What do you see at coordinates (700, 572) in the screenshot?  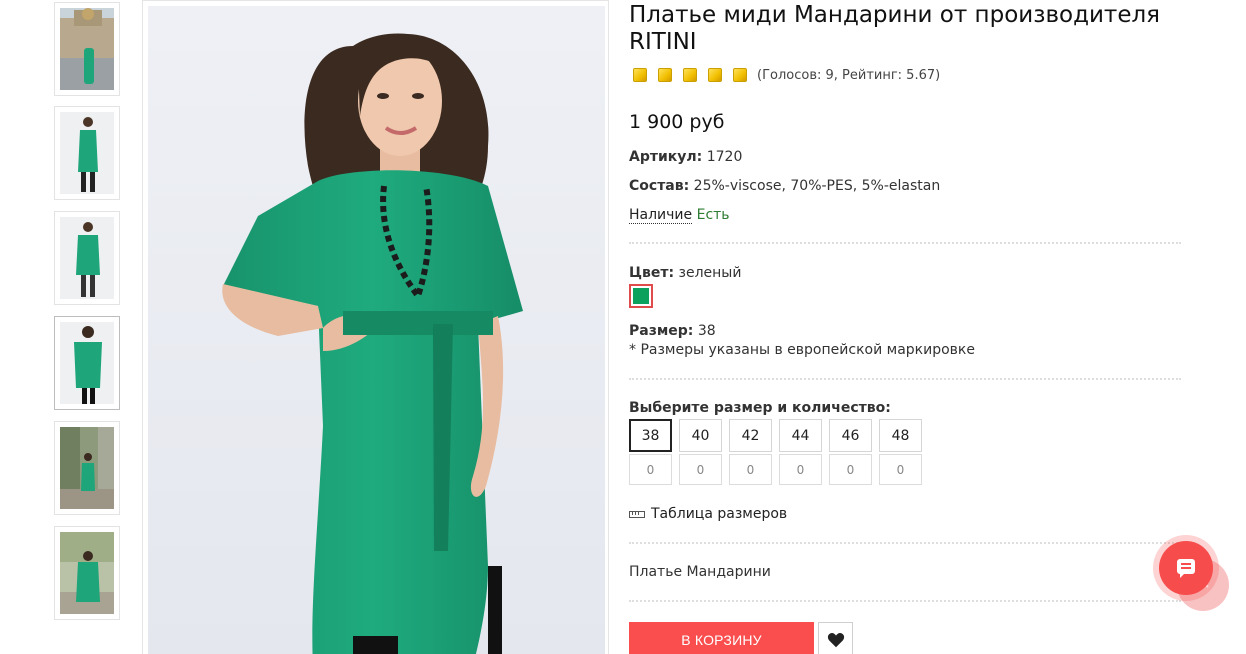 I see `product-short-name: Платье Мандарини` at bounding box center [700, 572].